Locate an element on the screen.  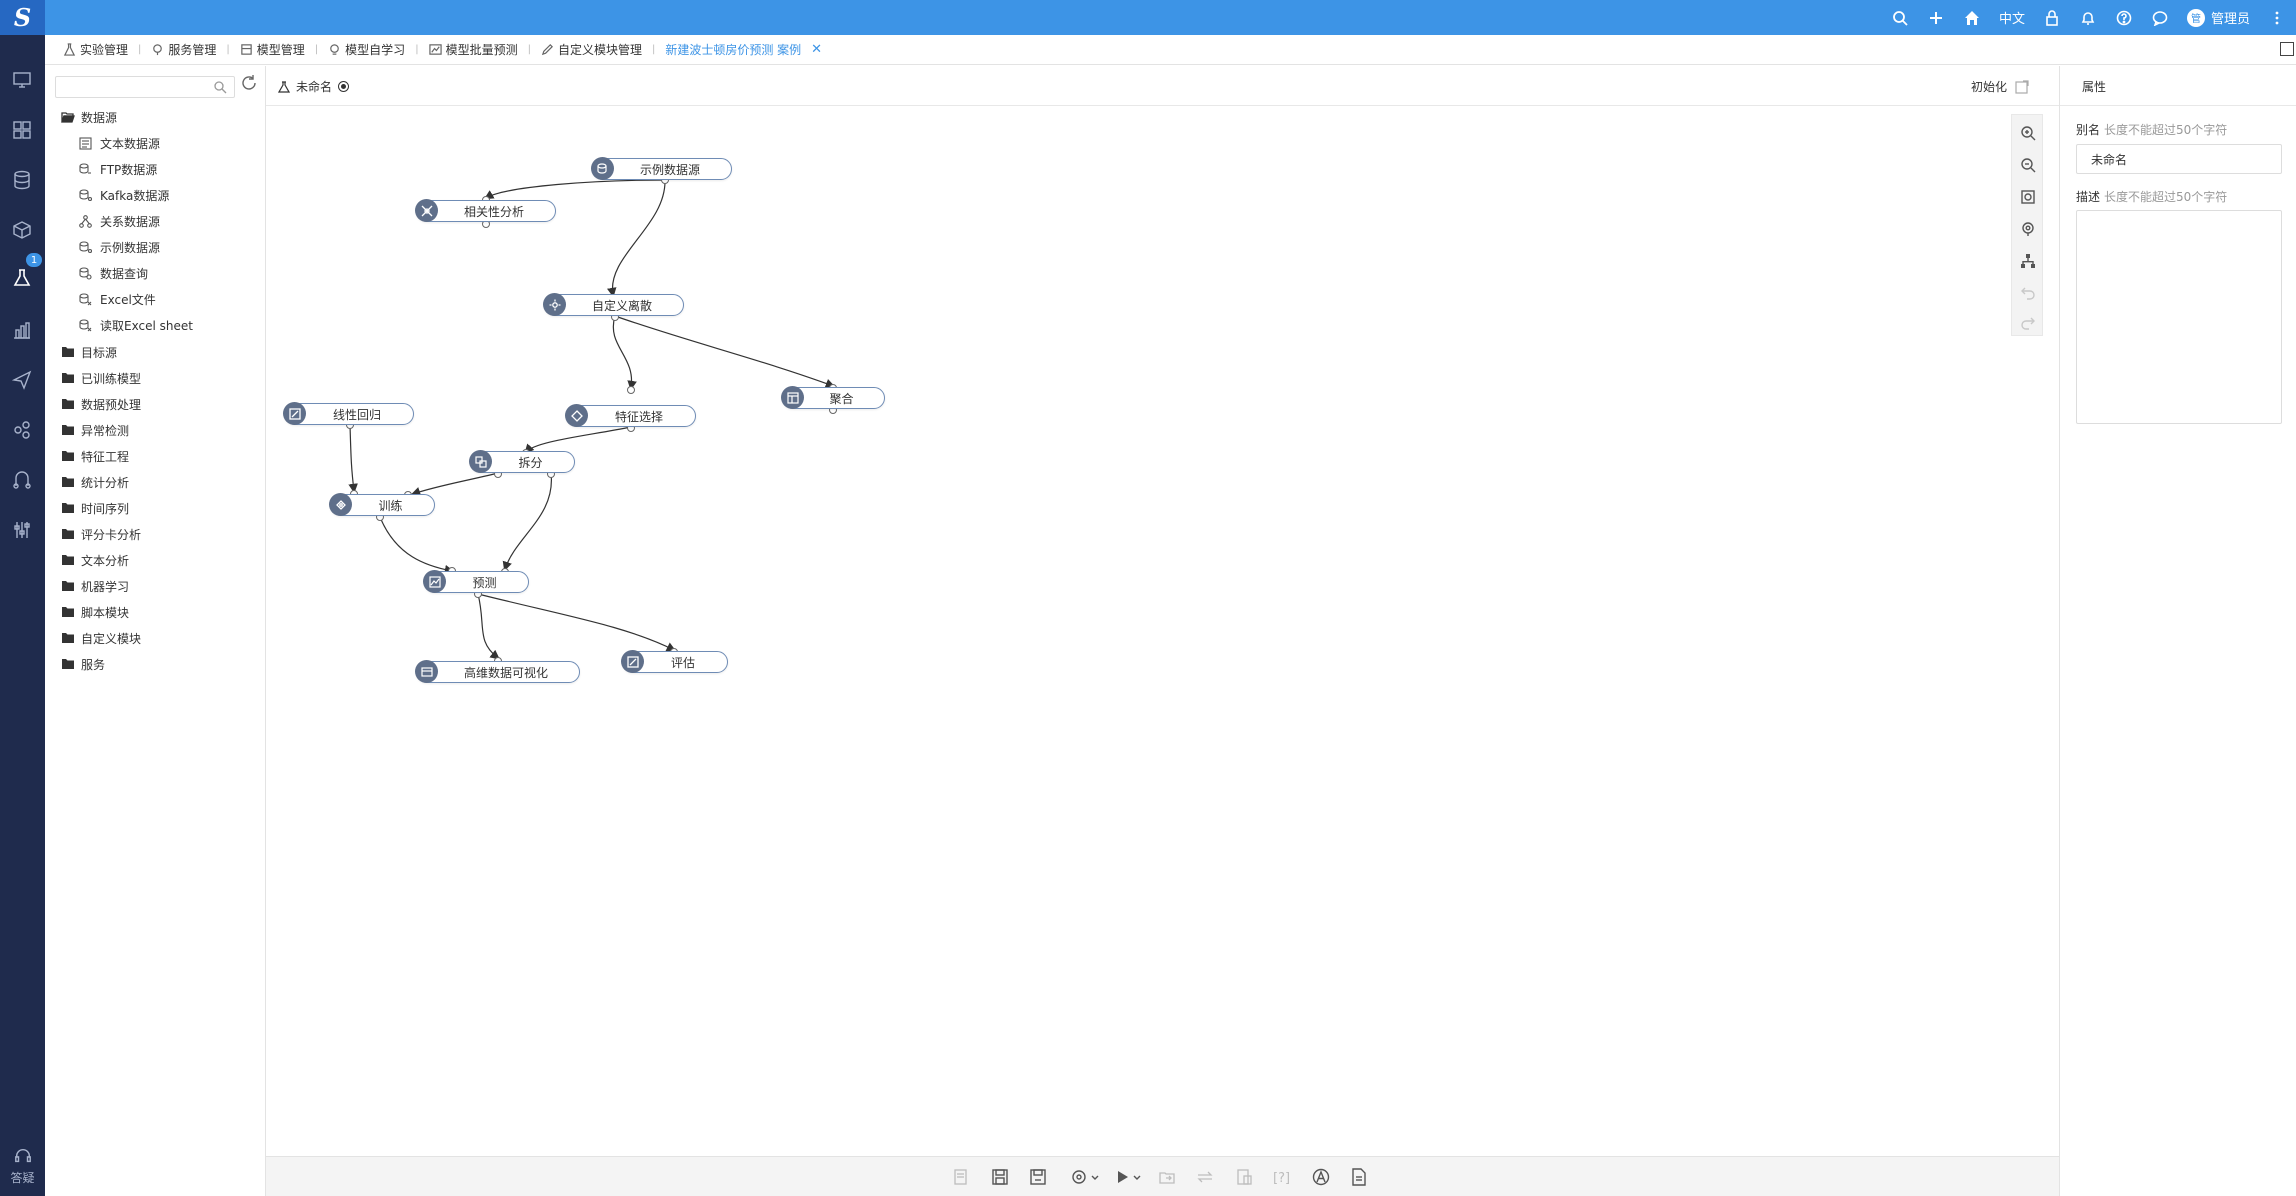
refresh-icon is located at coordinates (249, 83).